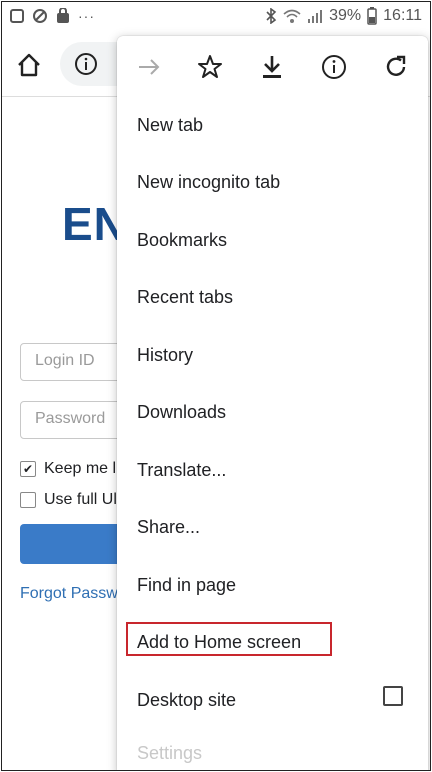 This screenshot has width=432, height=772. I want to click on menu-item-desktop-site: Desktop site, so click(186, 700).